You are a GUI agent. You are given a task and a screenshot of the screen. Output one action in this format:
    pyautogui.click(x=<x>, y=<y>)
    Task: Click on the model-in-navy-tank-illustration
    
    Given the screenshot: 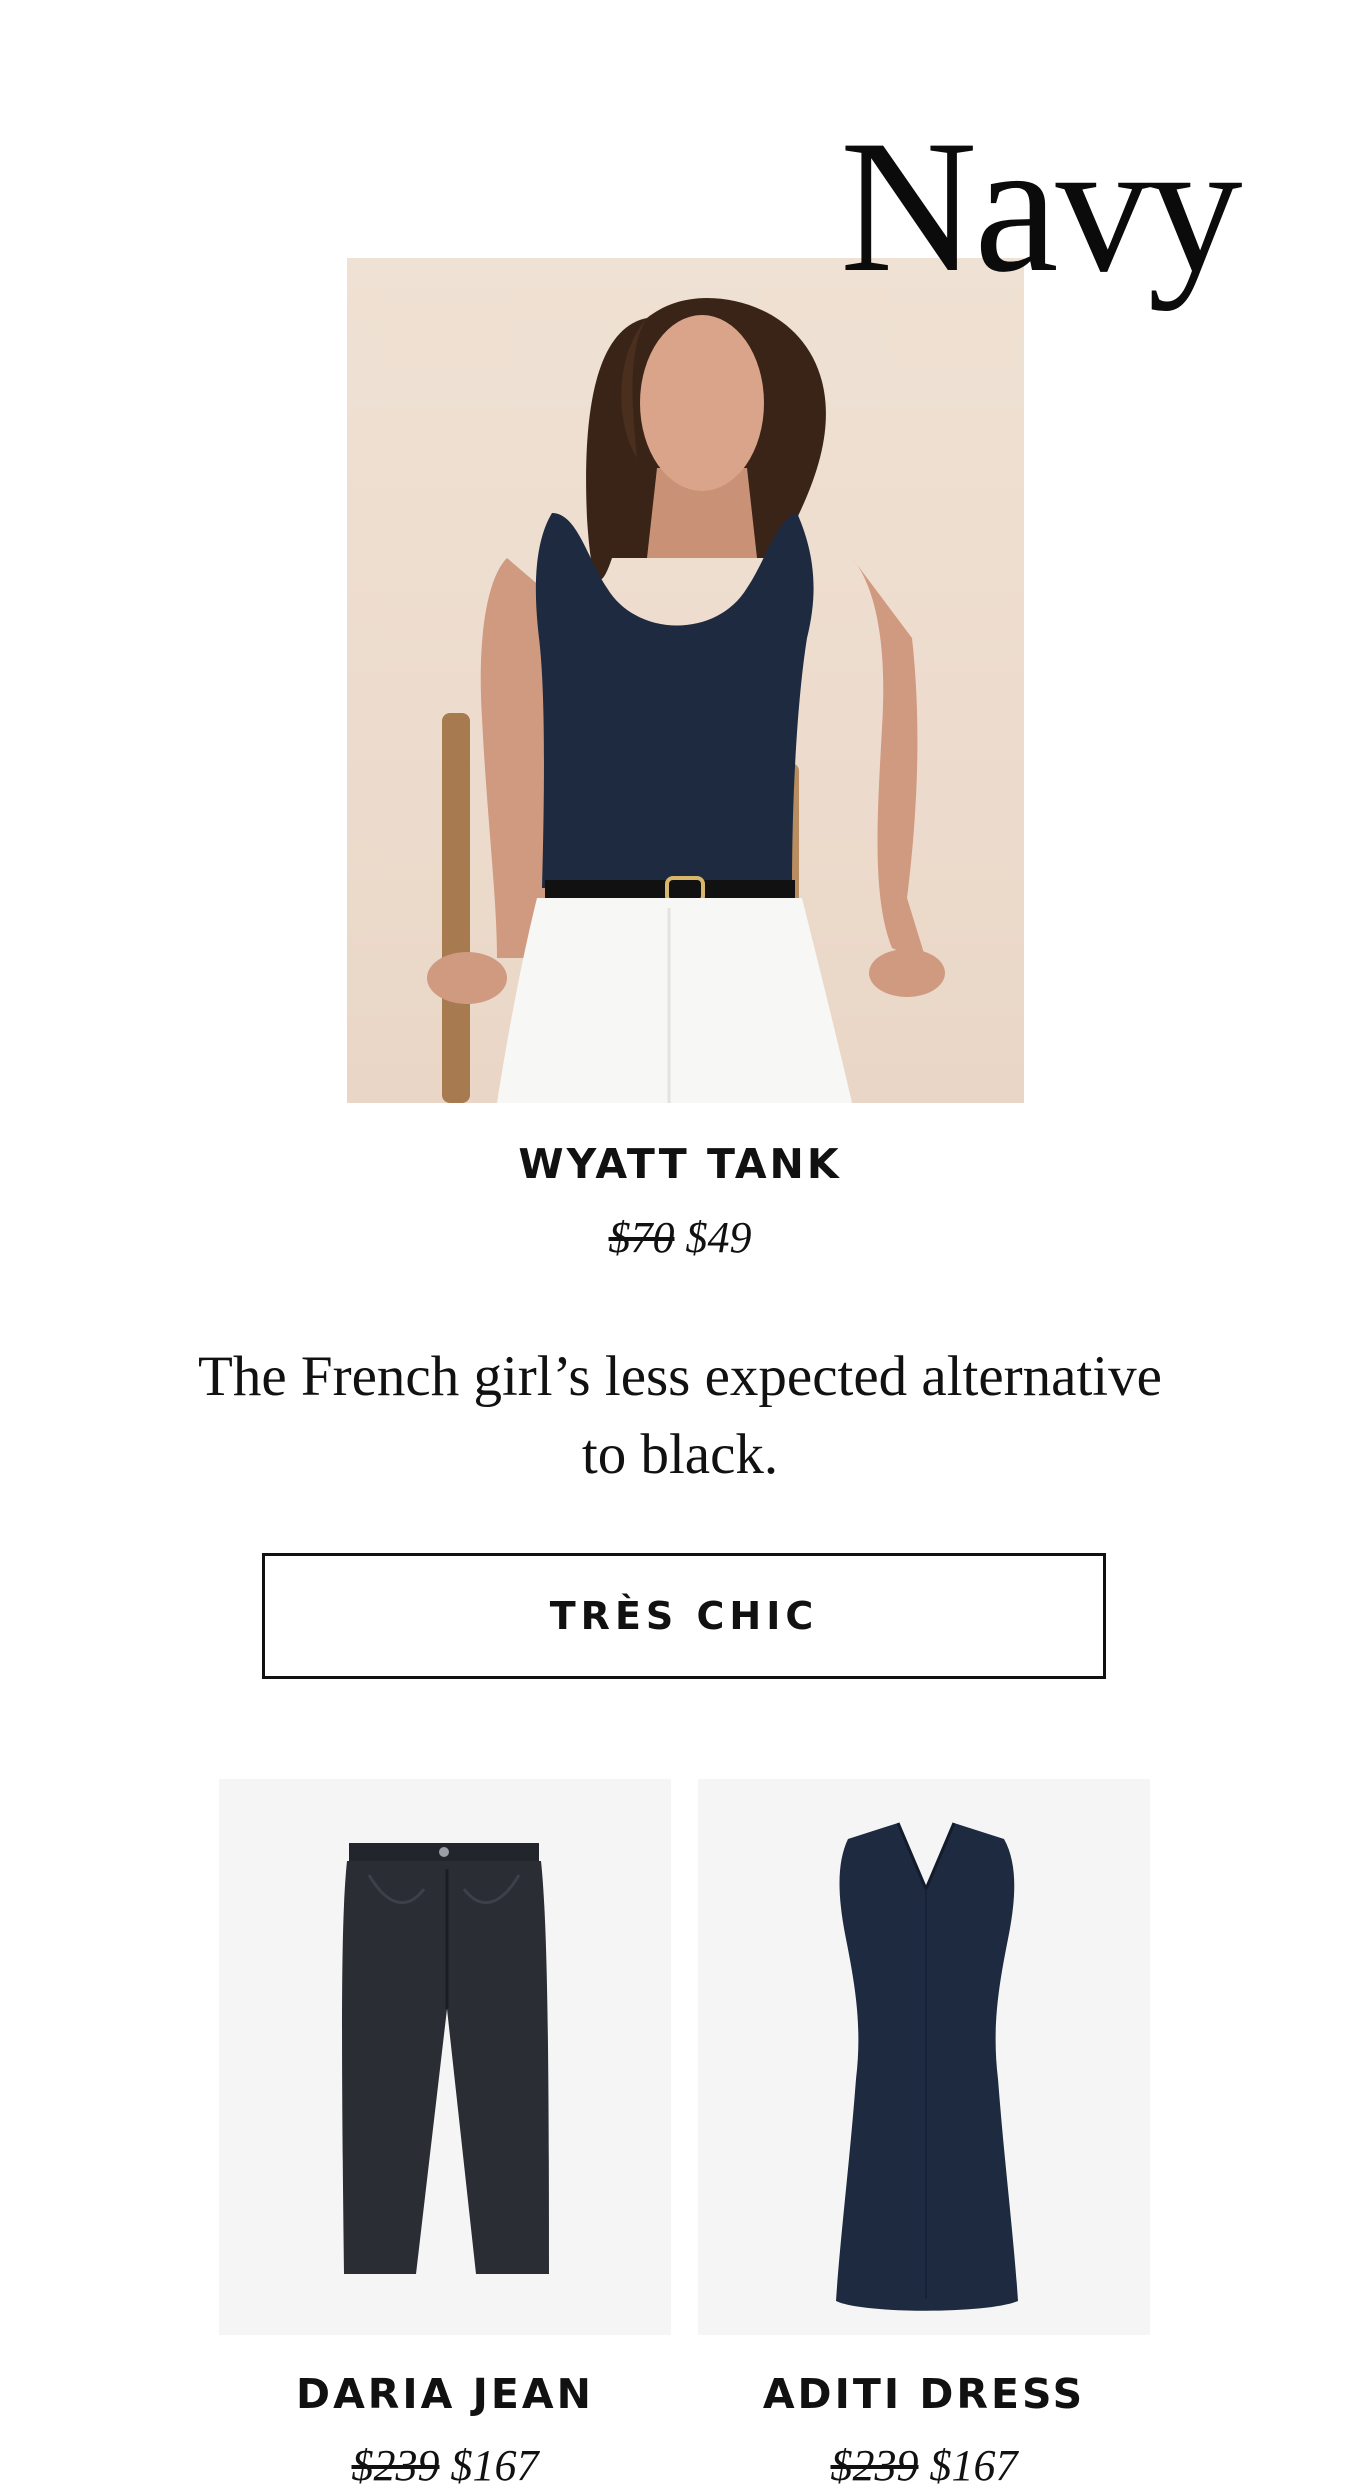 What is the action you would take?
    pyautogui.click(x=686, y=700)
    